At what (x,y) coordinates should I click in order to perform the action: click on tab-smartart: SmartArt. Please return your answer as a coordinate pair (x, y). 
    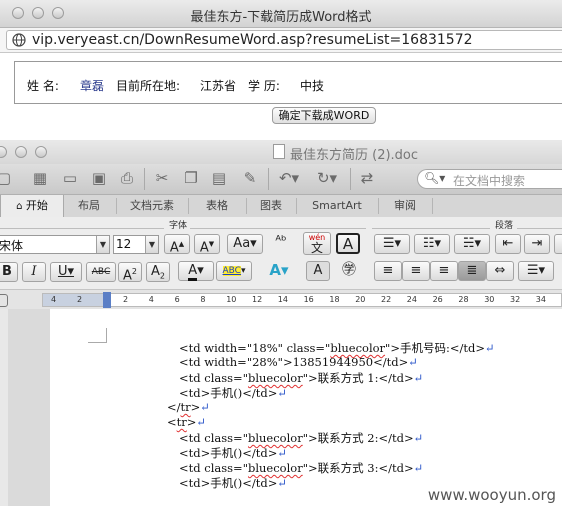
    Looking at the image, I should click on (337, 206).